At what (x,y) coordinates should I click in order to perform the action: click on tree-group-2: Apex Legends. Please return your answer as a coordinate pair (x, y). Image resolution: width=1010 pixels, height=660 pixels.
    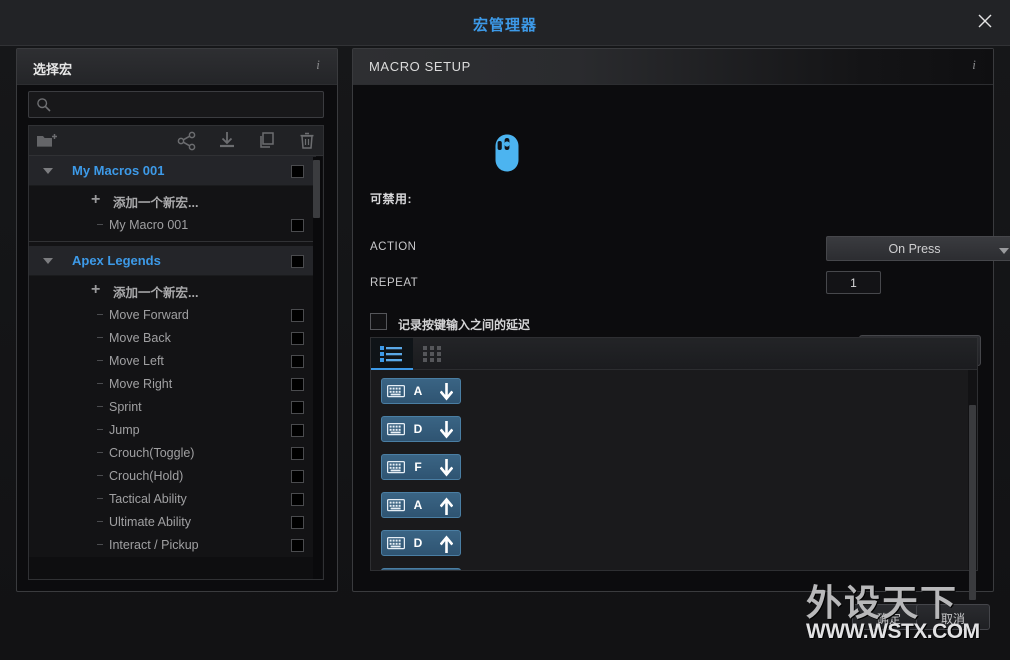
    Looking at the image, I should click on (172, 261).